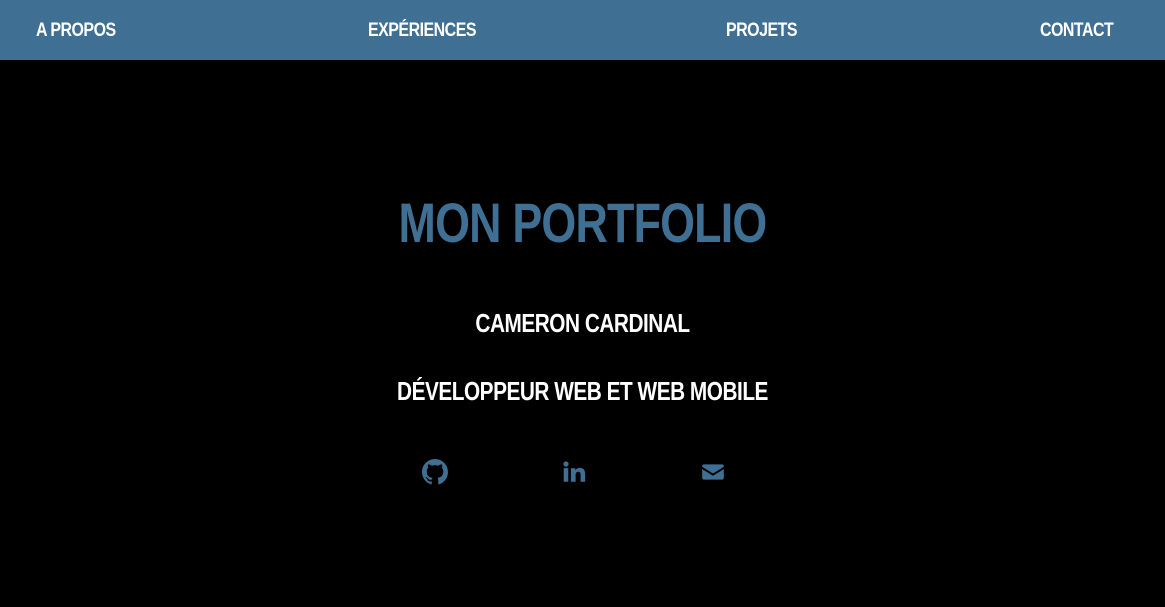 The height and width of the screenshot is (607, 1165). I want to click on author-role: DÉVELOPPEUR WEB ET WEB MOBILE, so click(582, 391).